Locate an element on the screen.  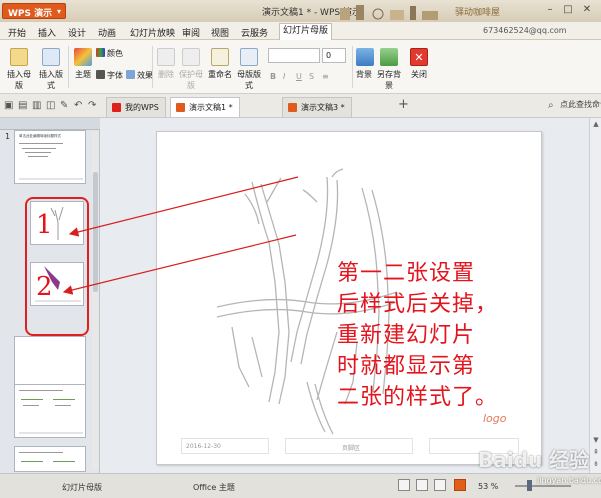
close-window-icon: ✕ is located at coordinates (587, 10).